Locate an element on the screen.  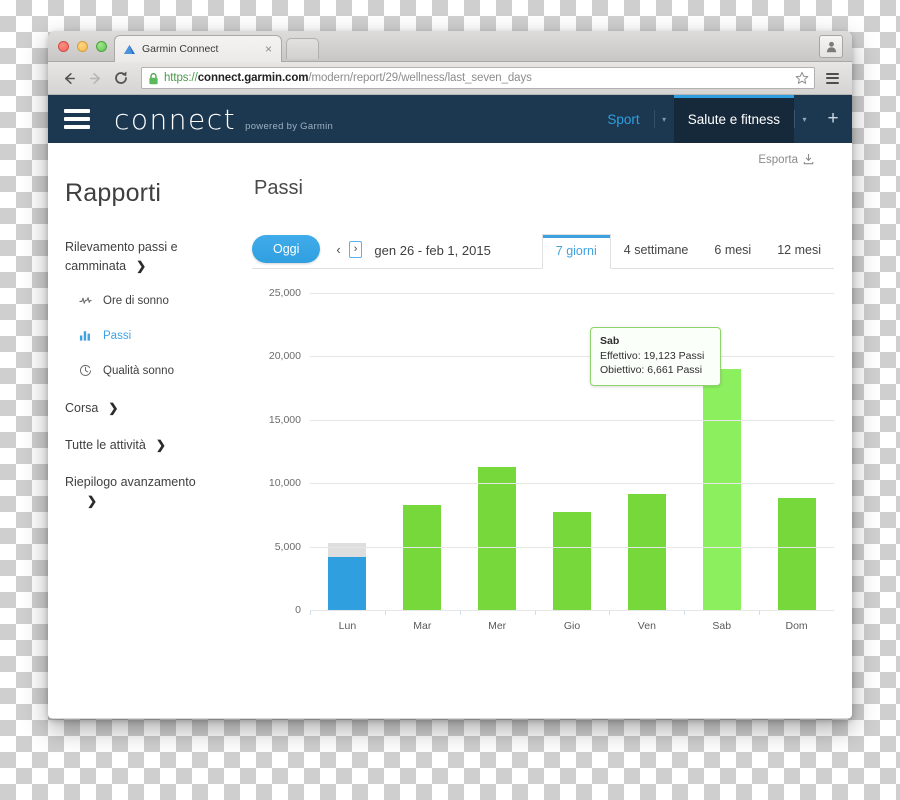
tab-4-settimane: 4 settimane is located at coordinates (656, 251).